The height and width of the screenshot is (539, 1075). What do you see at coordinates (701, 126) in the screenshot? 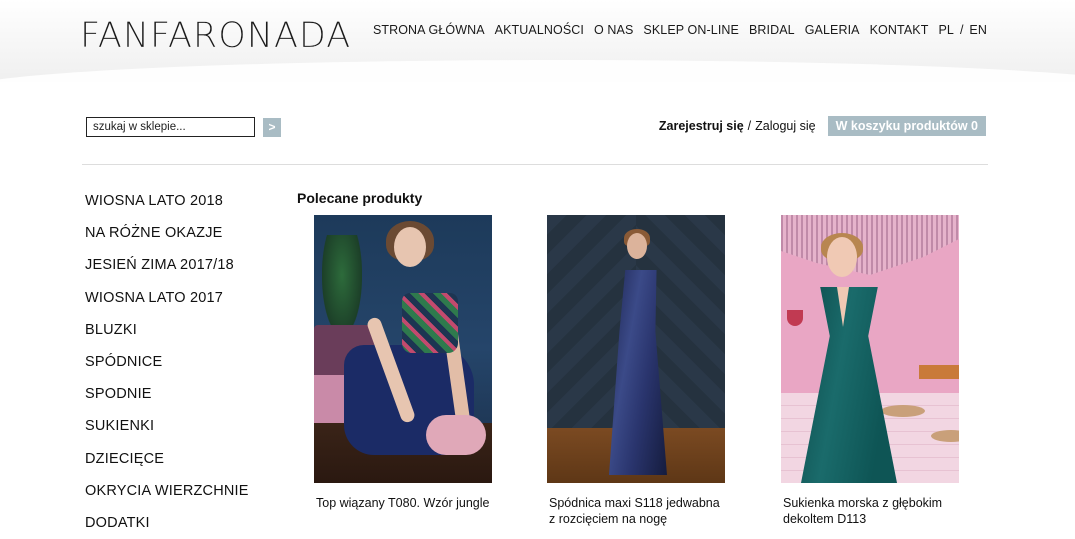
I see `register-link: Zarejestruj się` at bounding box center [701, 126].